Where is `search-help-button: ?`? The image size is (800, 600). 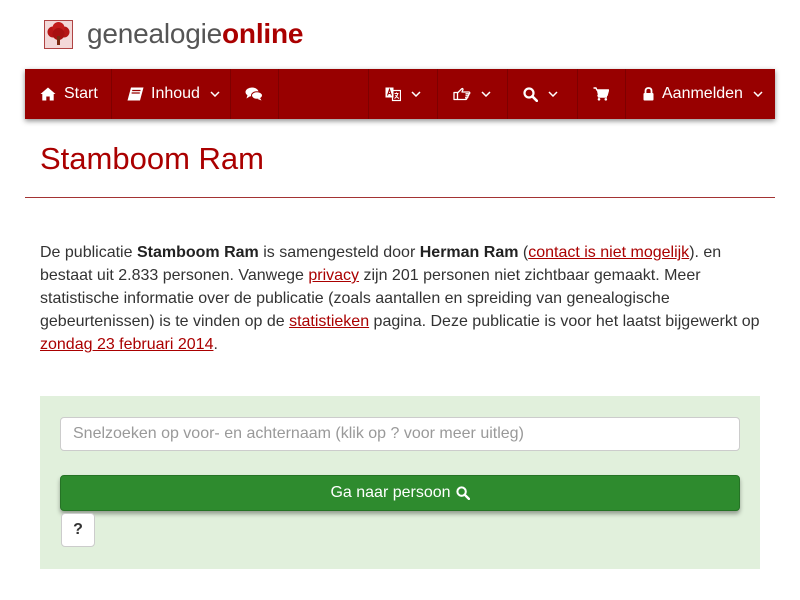
search-help-button: ? is located at coordinates (78, 530).